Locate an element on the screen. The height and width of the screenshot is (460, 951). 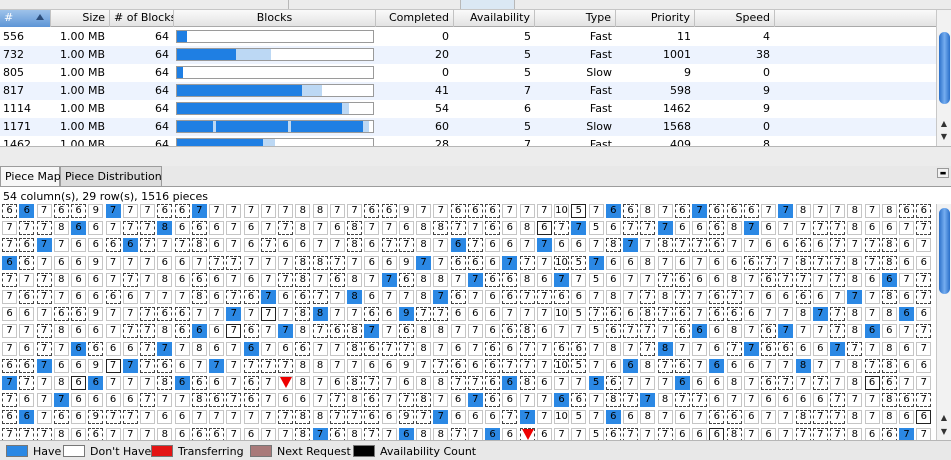
piece-cell: 5 is located at coordinates (579, 211).